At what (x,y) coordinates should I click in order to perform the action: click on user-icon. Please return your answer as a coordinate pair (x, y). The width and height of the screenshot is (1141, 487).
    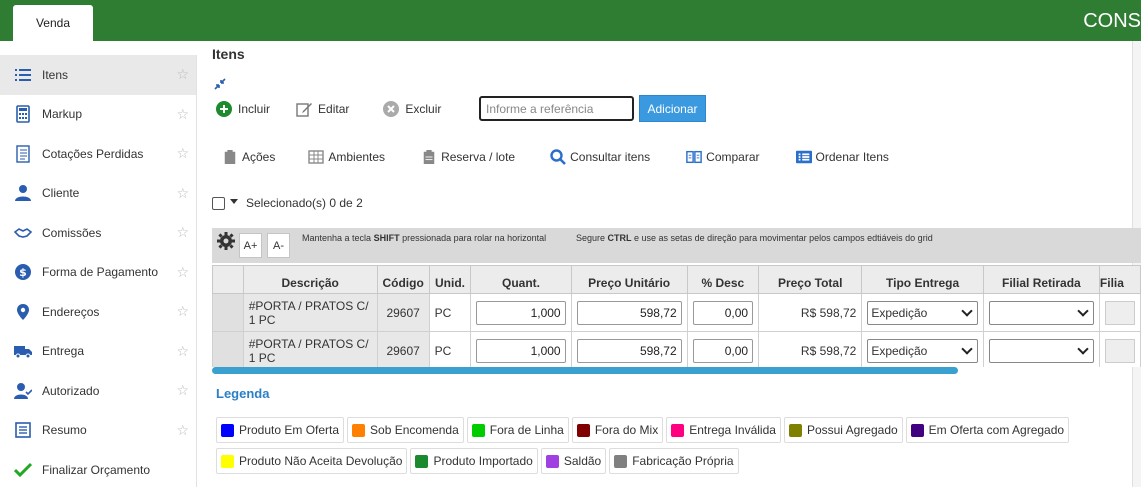
    Looking at the image, I should click on (23, 193).